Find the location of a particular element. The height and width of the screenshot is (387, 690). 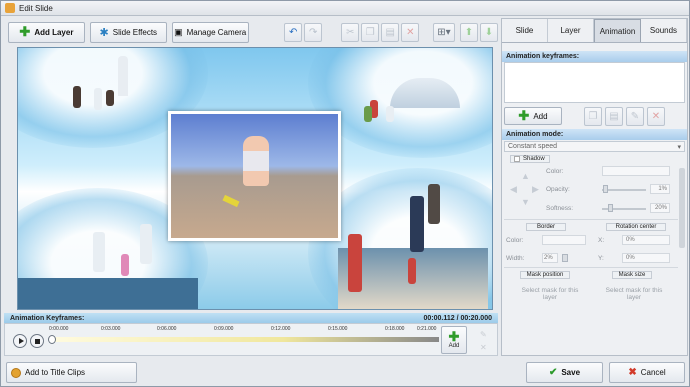

animation-mode-value: Constant speed is located at coordinates (533, 146).